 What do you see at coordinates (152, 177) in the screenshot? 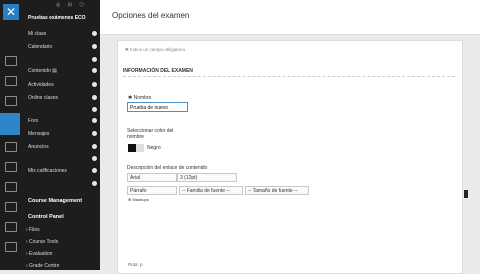
I see `font-select: Arial` at bounding box center [152, 177].